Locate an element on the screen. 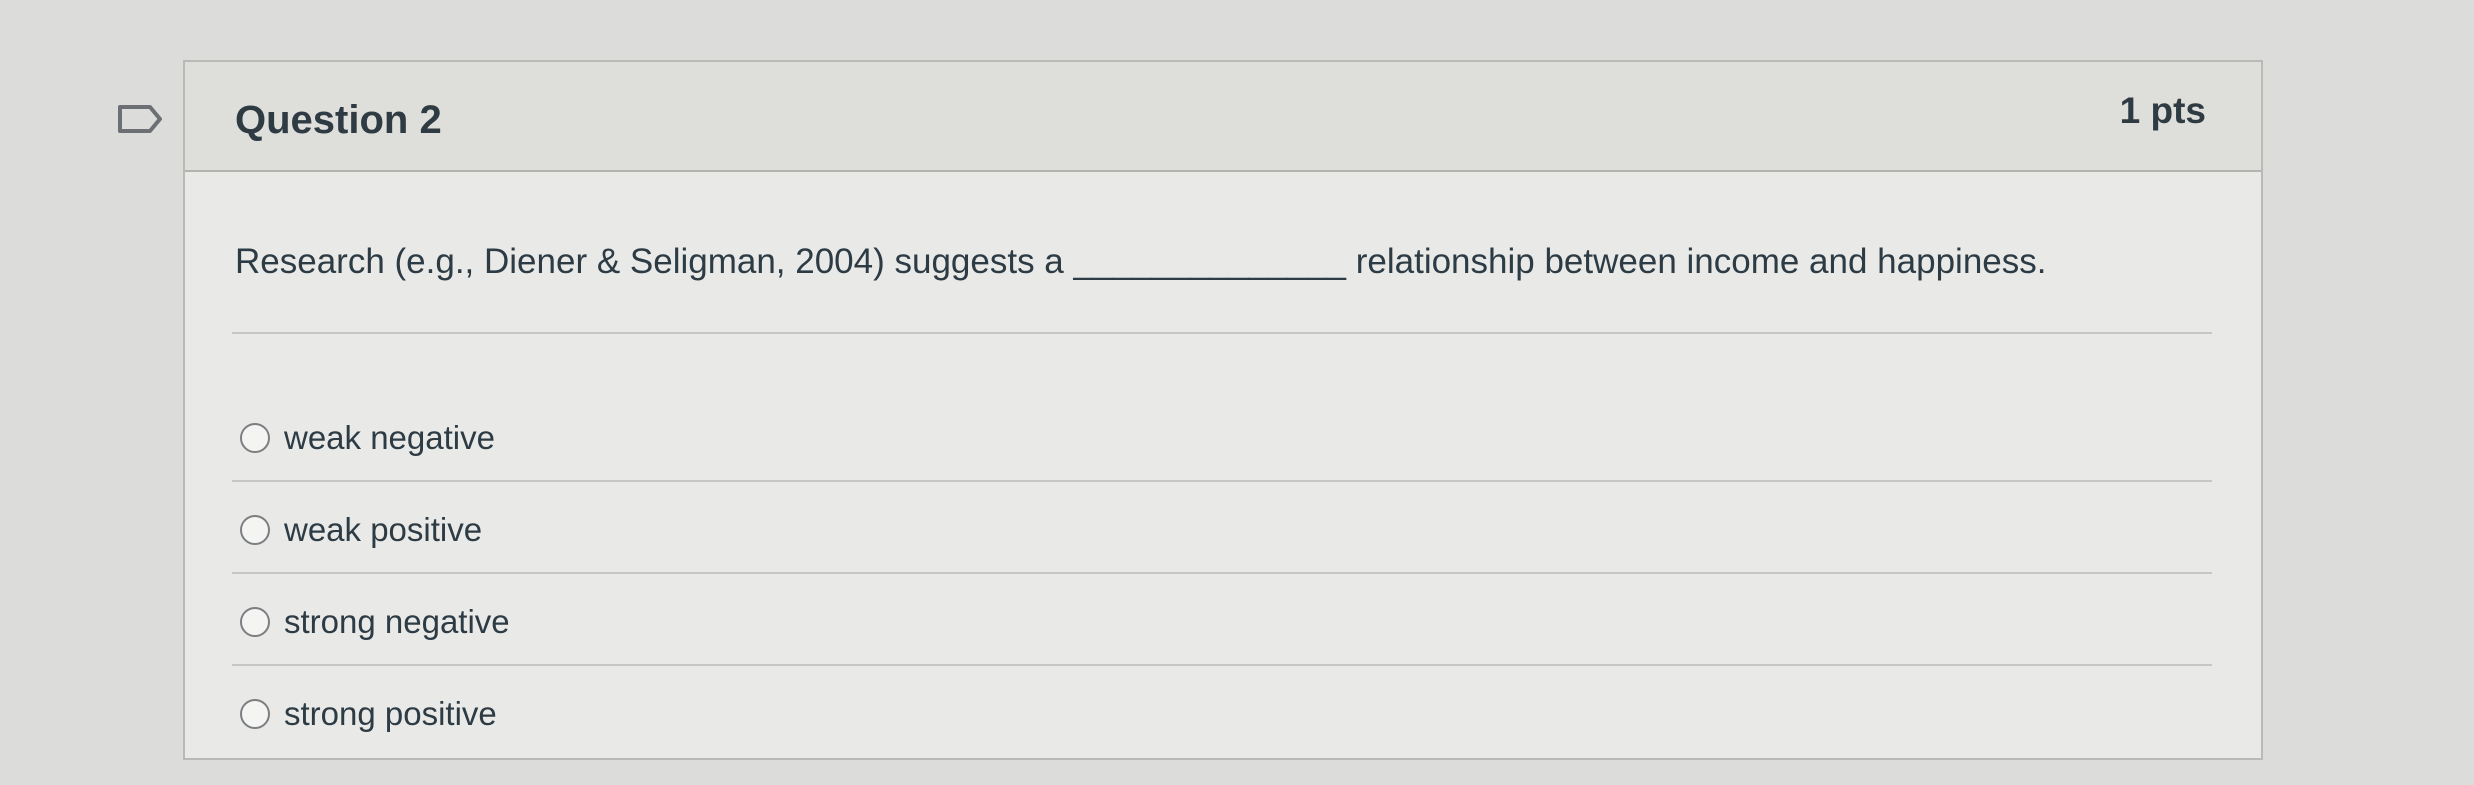  question-points: 1 pts is located at coordinates (2162, 110).